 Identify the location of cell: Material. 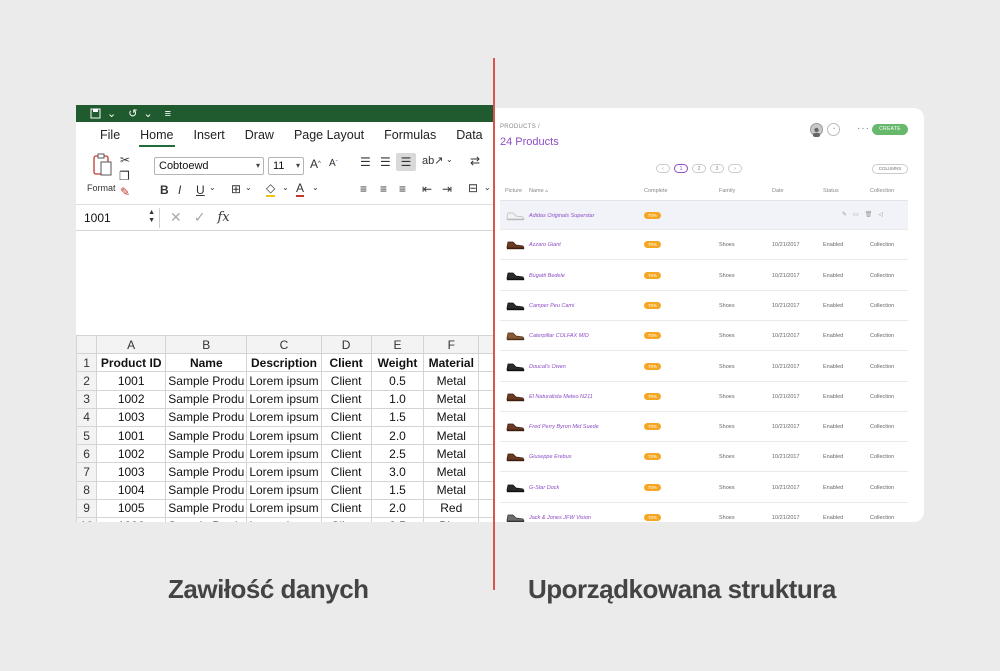
(451, 363).